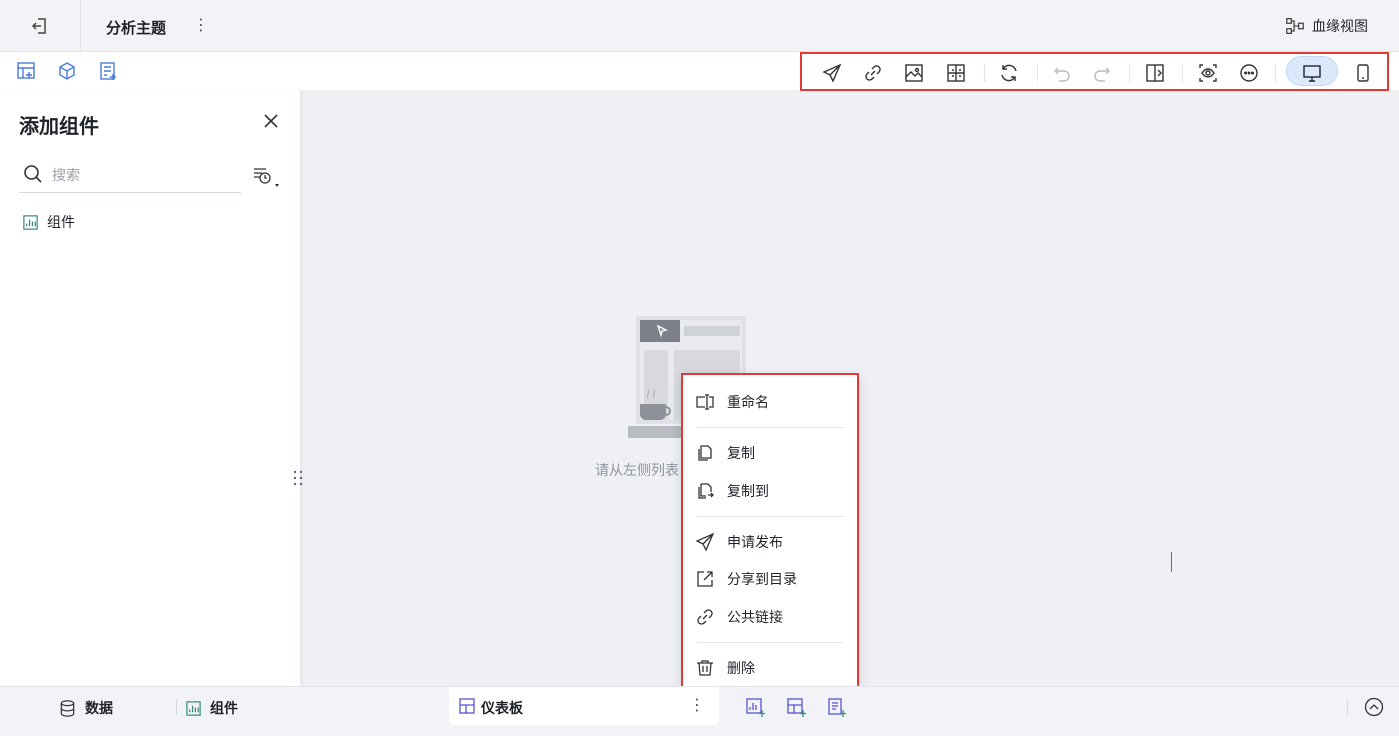 This screenshot has width=1399, height=736. What do you see at coordinates (697, 706) in the screenshot?
I see `sheet-more-button: ⋮` at bounding box center [697, 706].